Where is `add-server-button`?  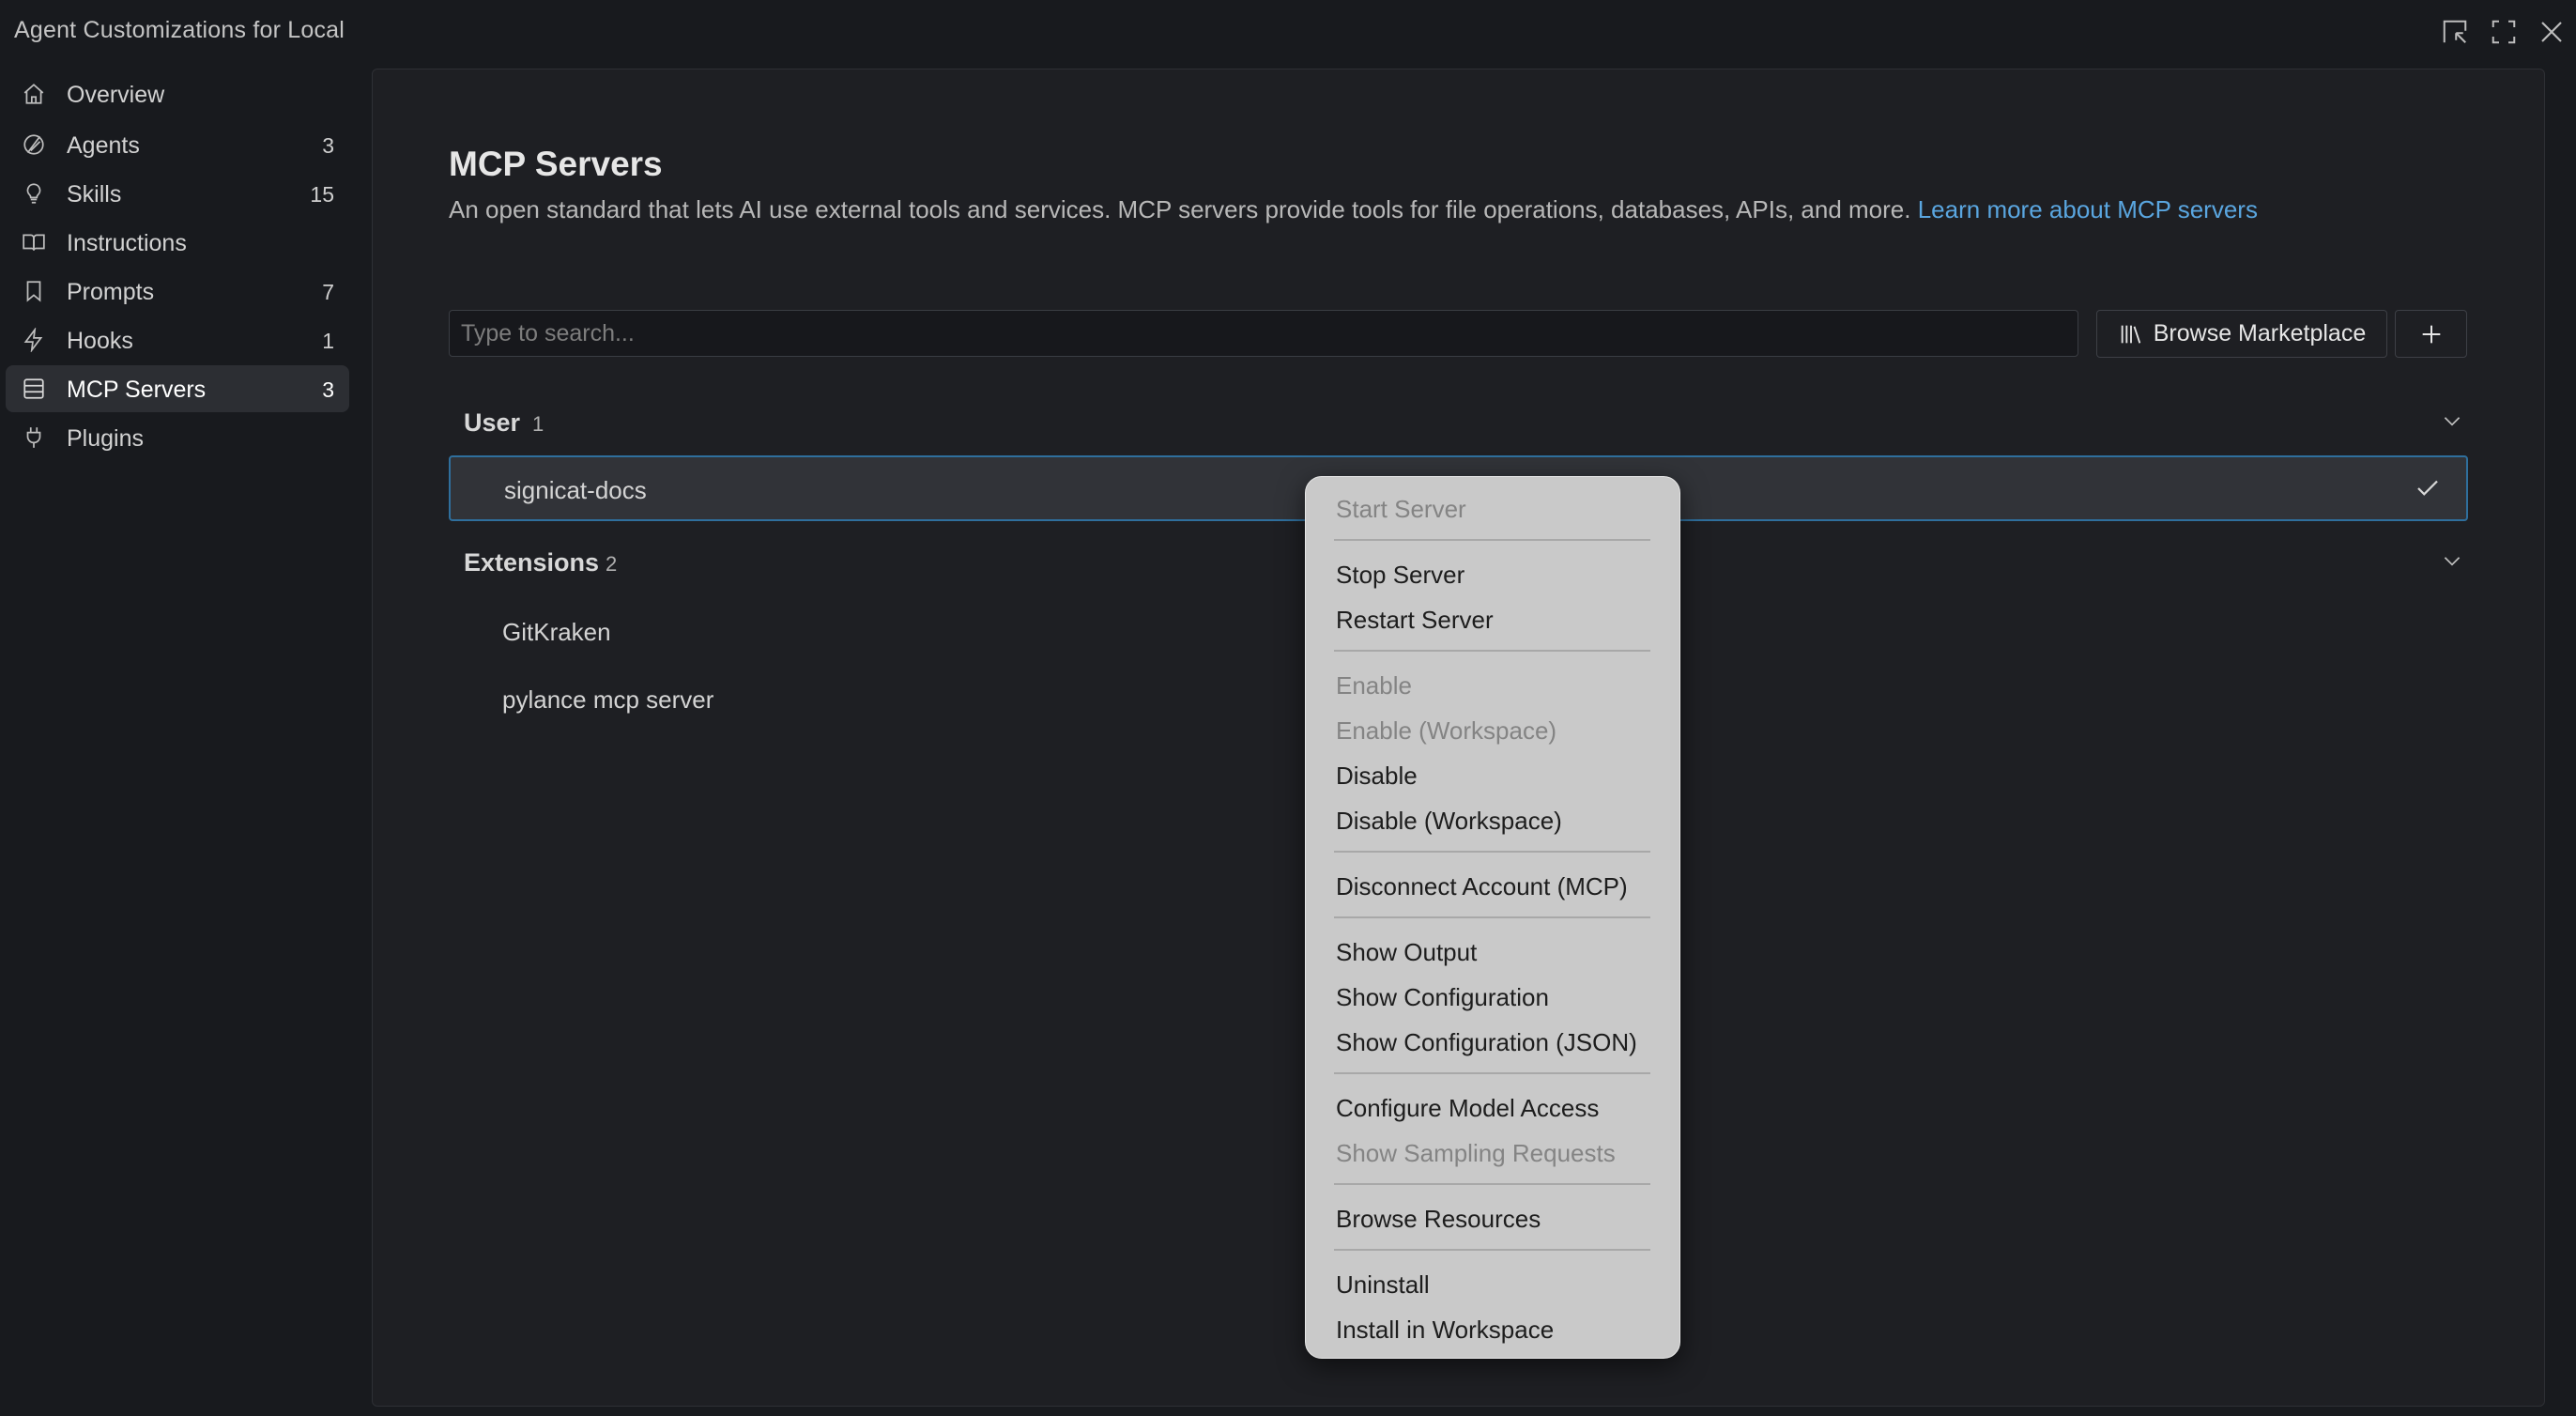
add-server-button is located at coordinates (2431, 334).